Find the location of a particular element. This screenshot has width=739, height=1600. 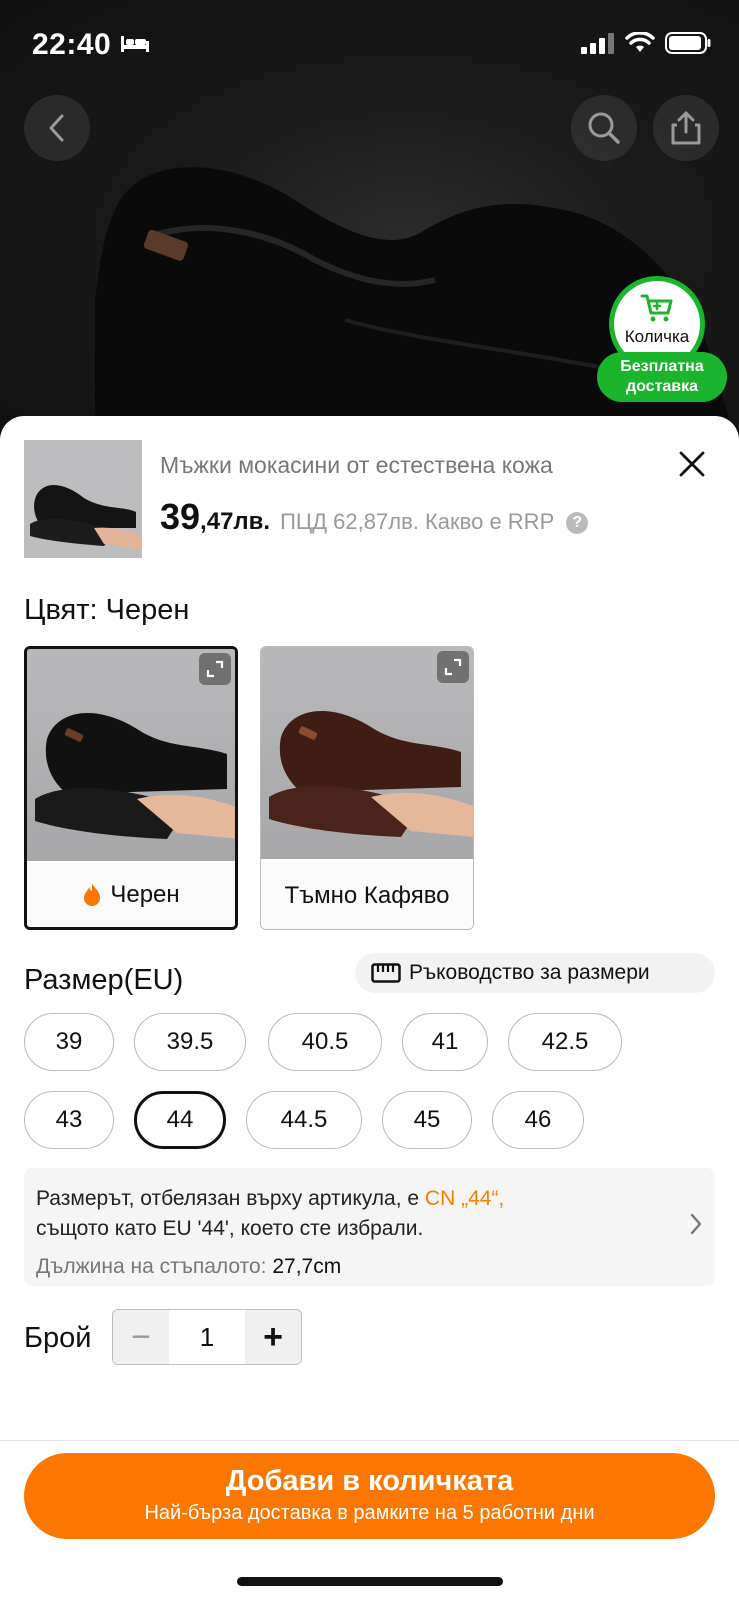

product-thumbnail is located at coordinates (83, 499).